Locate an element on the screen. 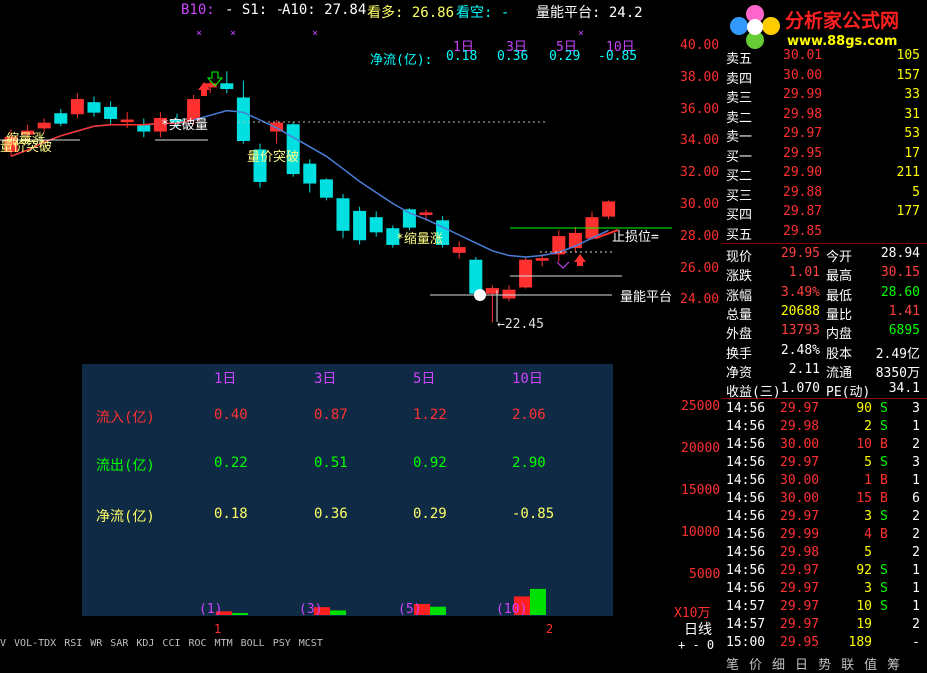 This screenshot has height=673, width=927. right-tab: 日 is located at coordinates (801, 665).